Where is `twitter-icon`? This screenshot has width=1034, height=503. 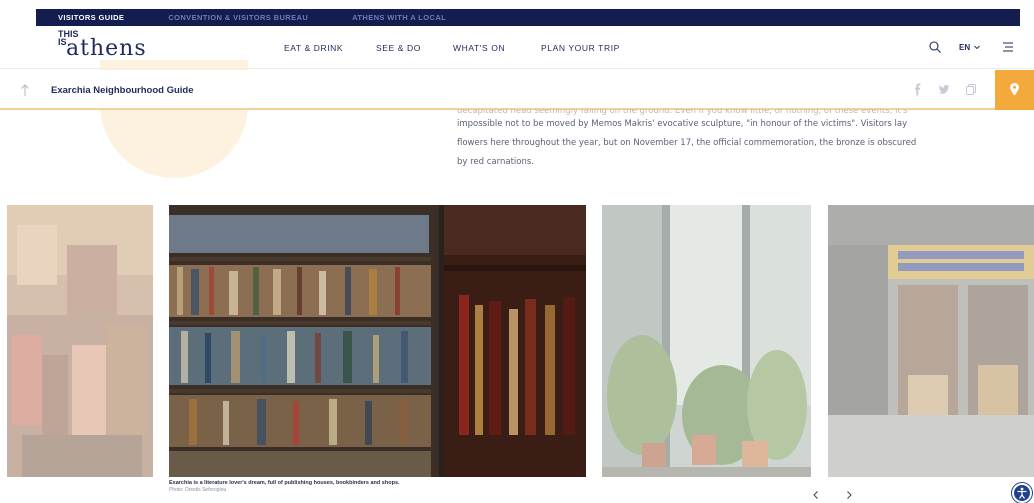
twitter-icon is located at coordinates (944, 89).